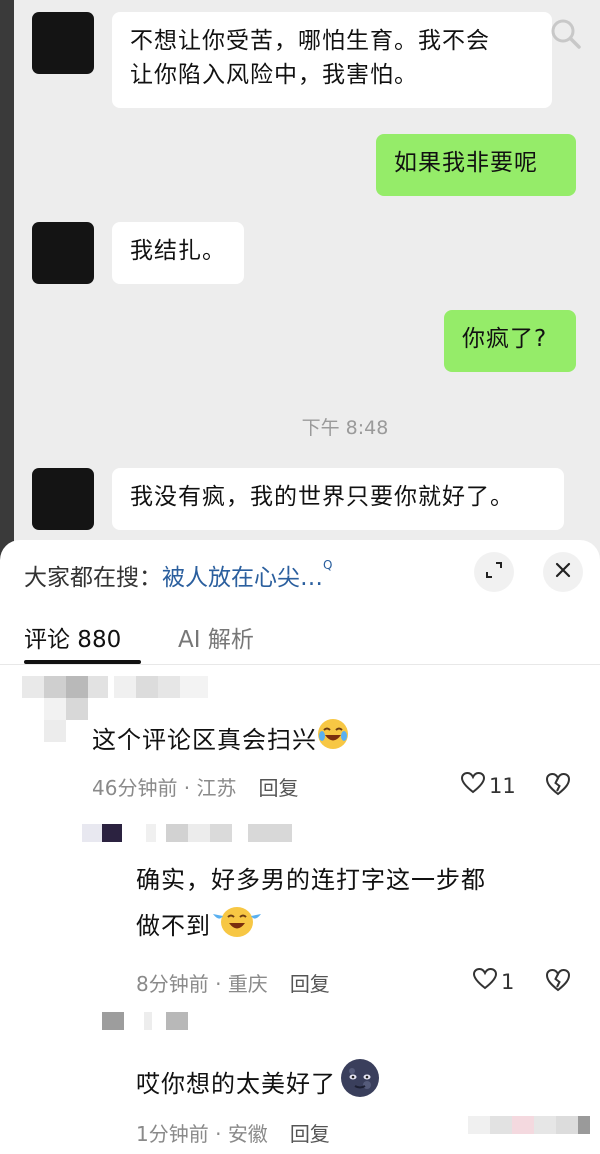 This screenshot has height=1154, width=600. I want to click on expand-icon, so click(494, 572).